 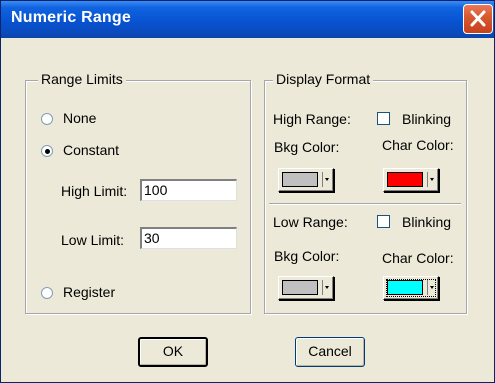 What do you see at coordinates (310, 222) in the screenshot?
I see `low-range-label: Low Range:` at bounding box center [310, 222].